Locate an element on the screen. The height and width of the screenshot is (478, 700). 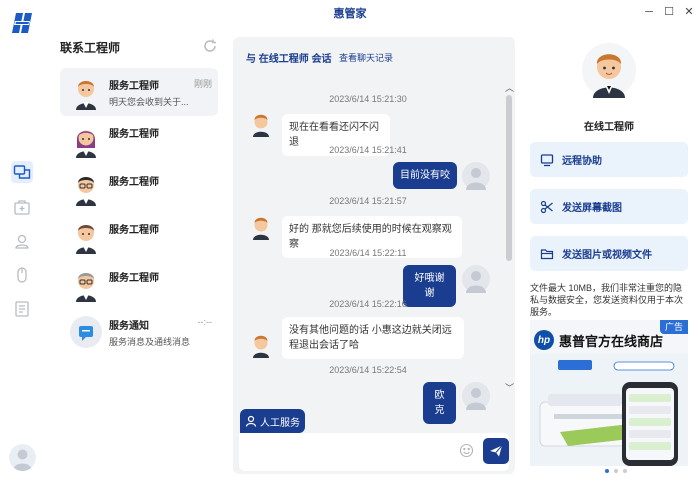
message-bubble: 欧克 is located at coordinates (439, 403).